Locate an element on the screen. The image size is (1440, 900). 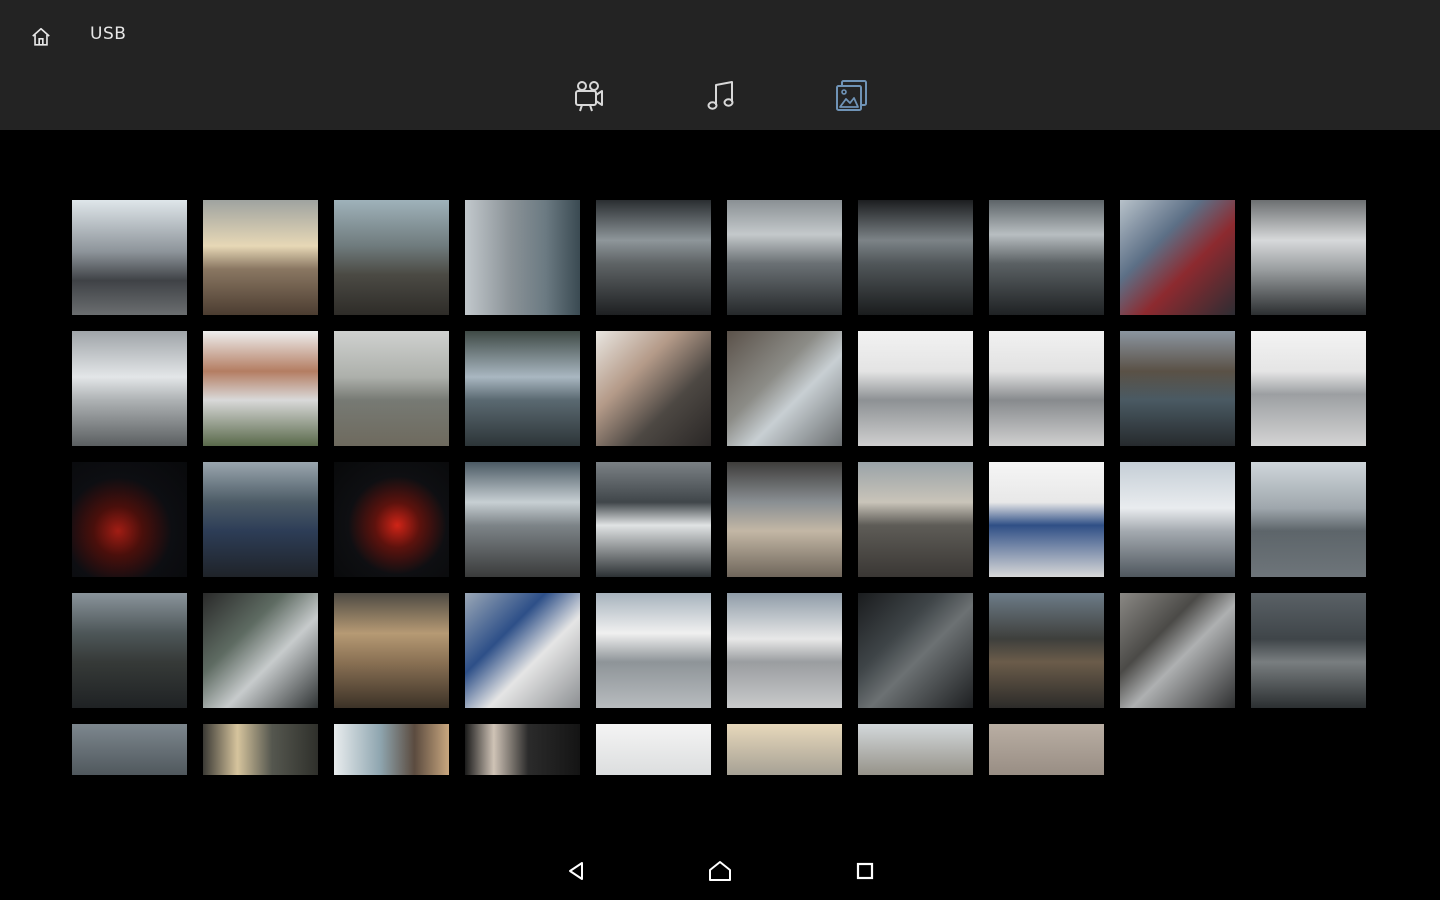
video-icon is located at coordinates (589, 96).